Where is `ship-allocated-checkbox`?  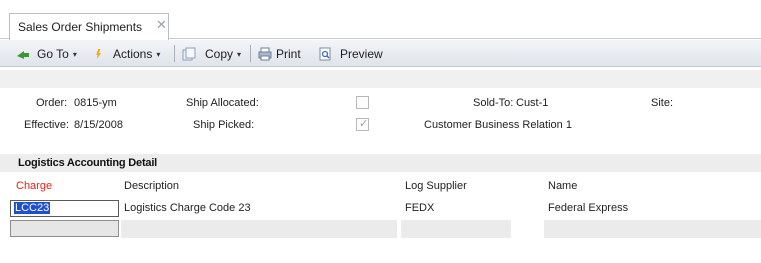
ship-allocated-checkbox is located at coordinates (362, 102).